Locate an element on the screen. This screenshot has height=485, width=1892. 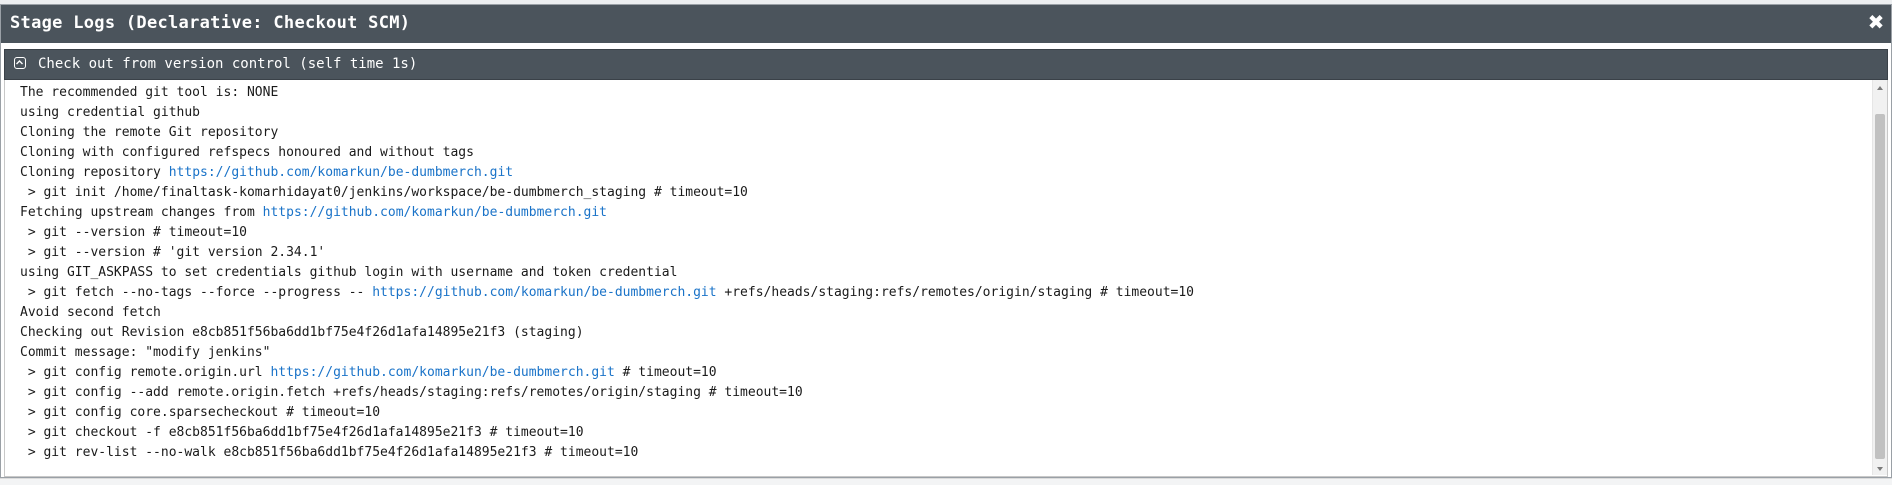
log-line: > git --version # 'git version 2.34.1' is located at coordinates (940, 253).